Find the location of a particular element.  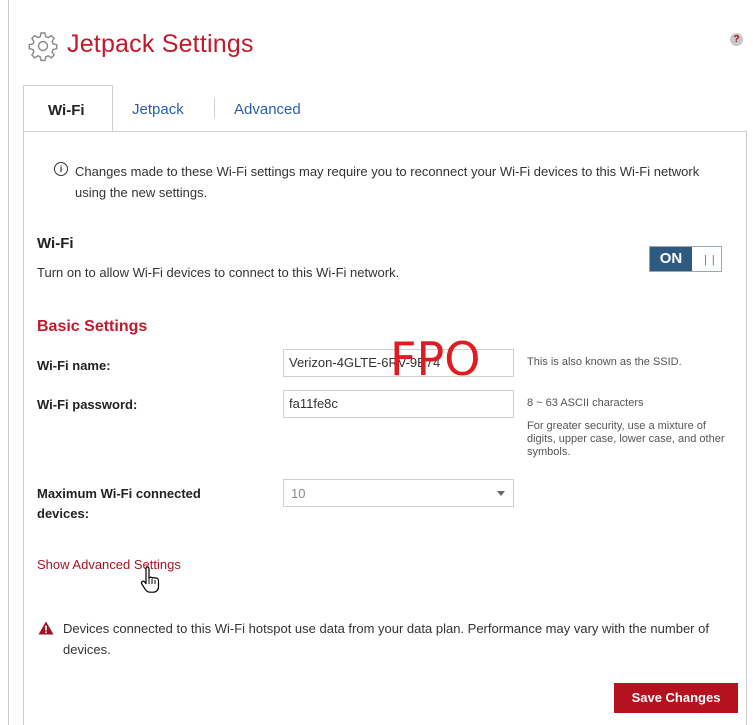

tab-wifi-label: Wi-Fi is located at coordinates (66, 110).